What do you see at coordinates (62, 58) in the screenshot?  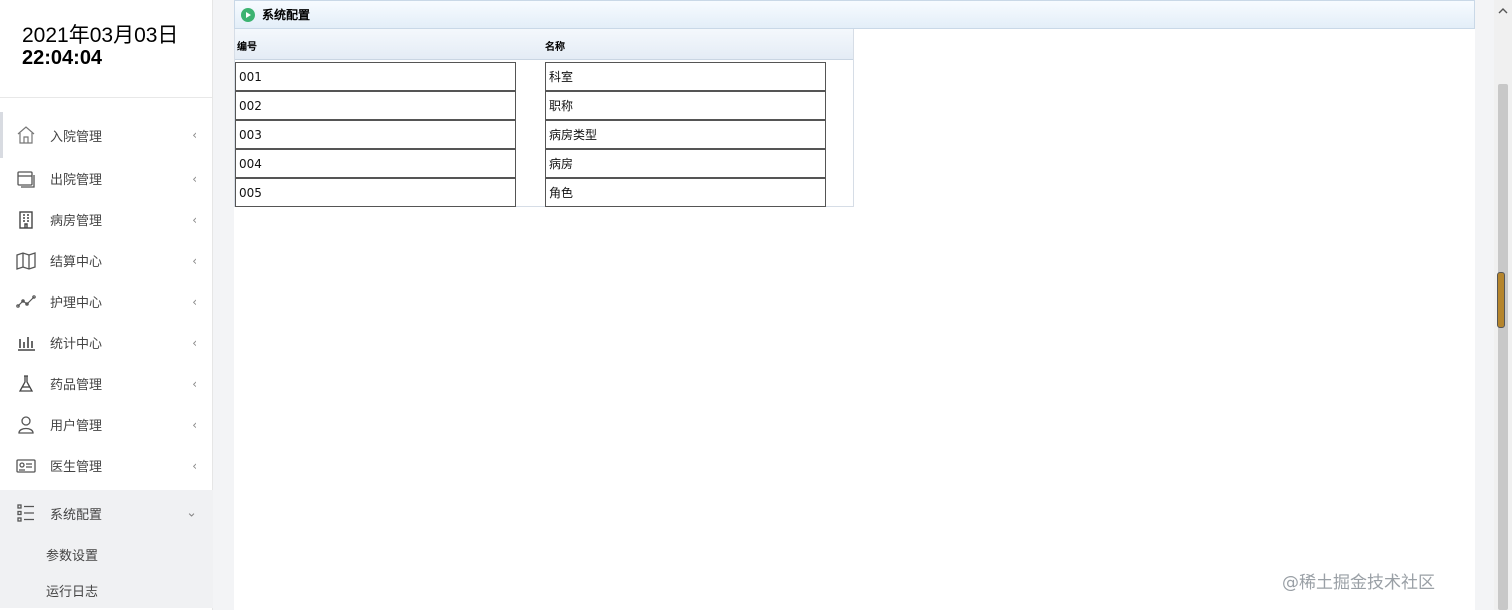 I see `clock-time: 22:04:04` at bounding box center [62, 58].